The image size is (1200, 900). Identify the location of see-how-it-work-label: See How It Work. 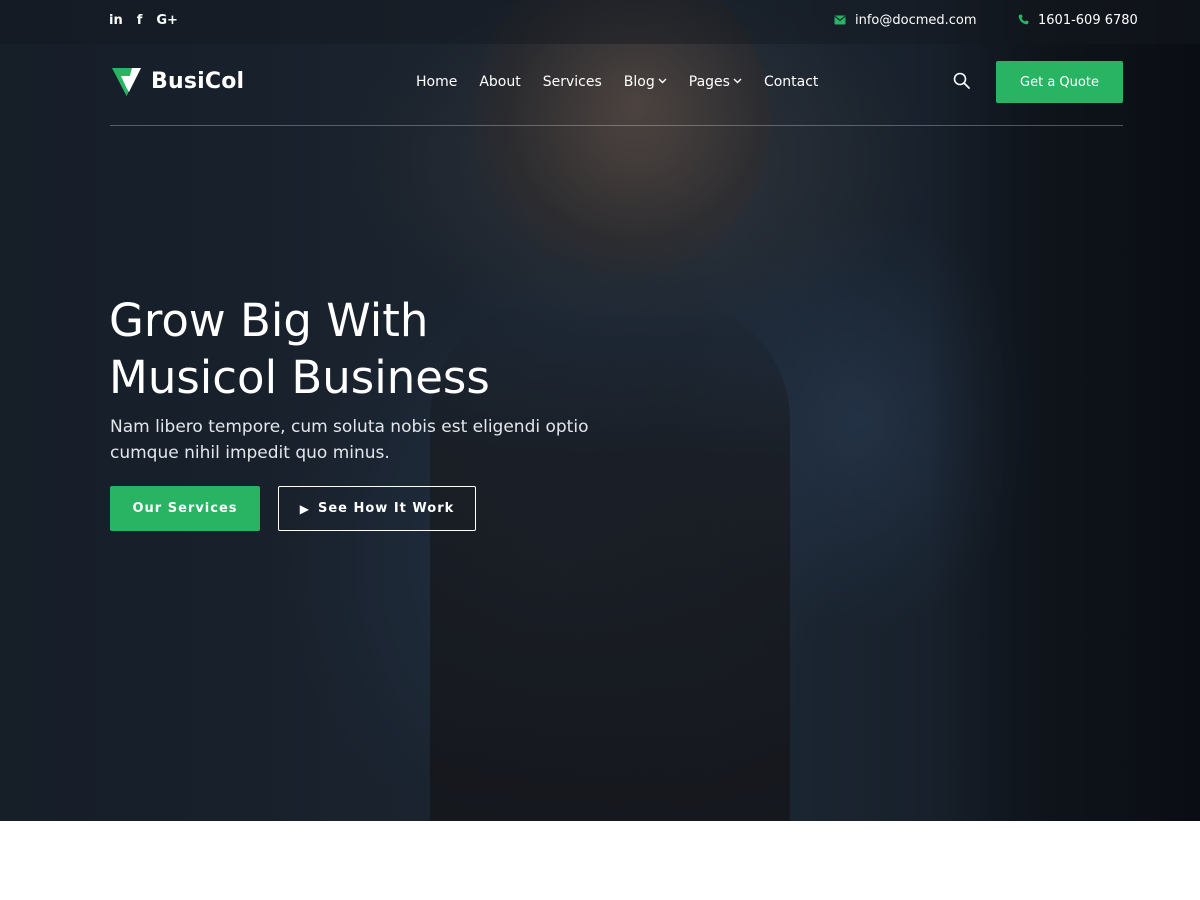
(386, 508).